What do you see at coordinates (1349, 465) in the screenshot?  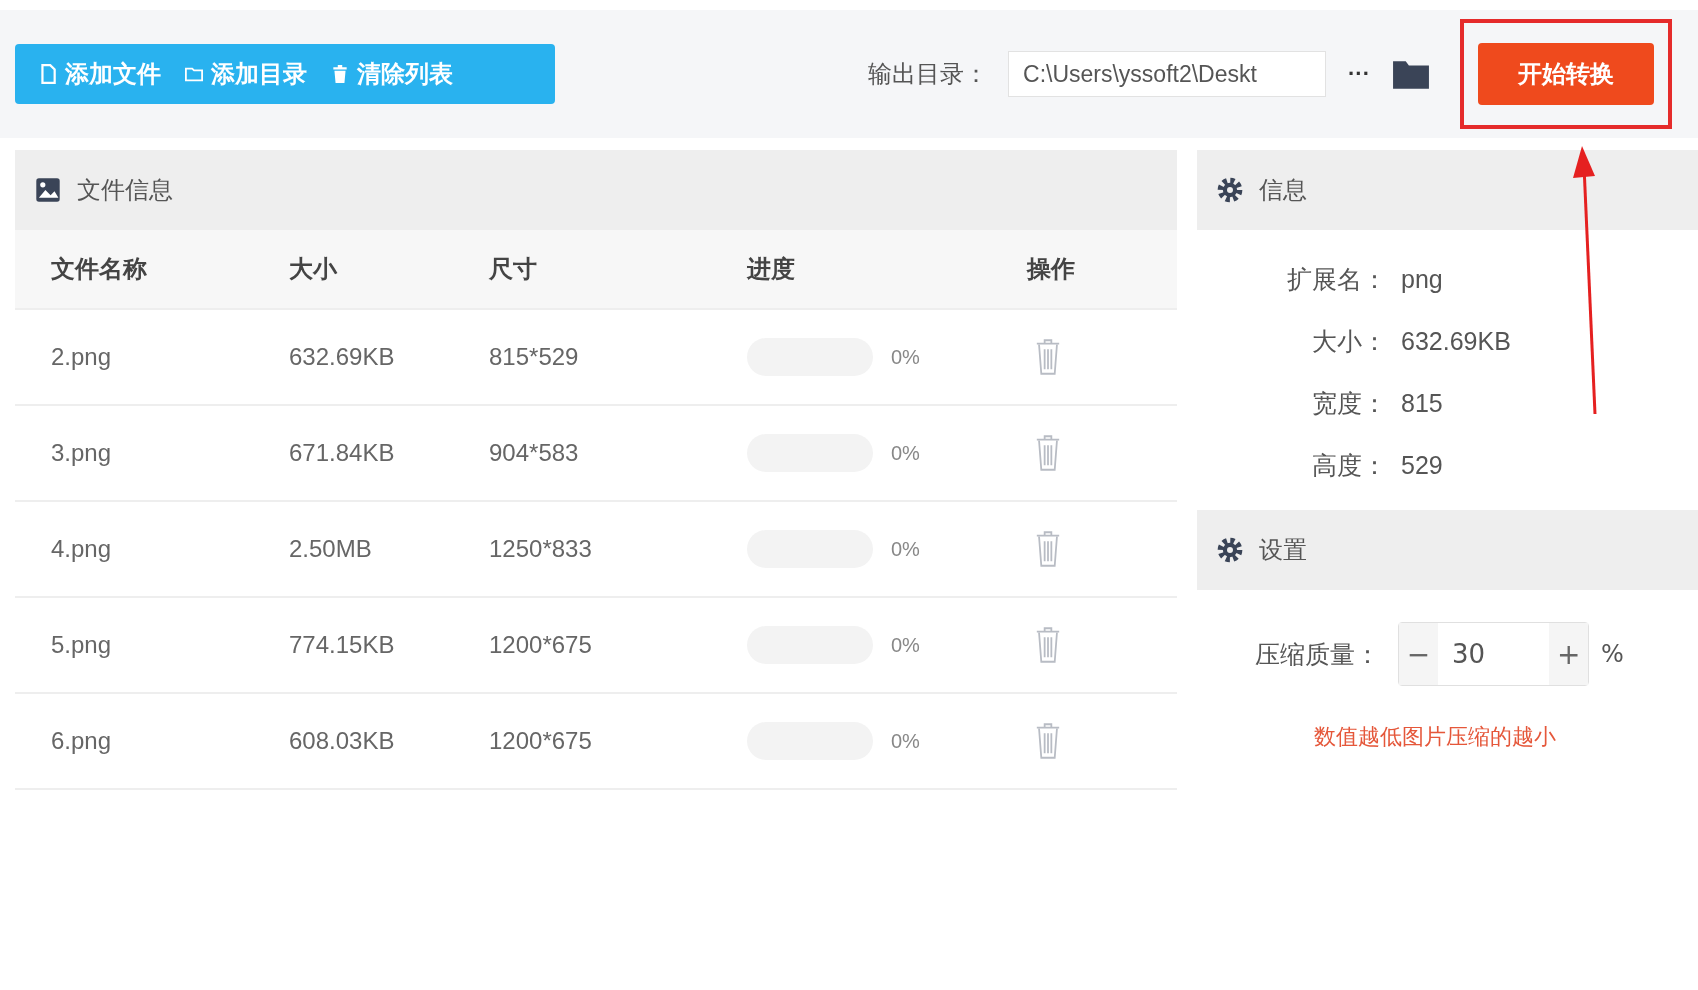 I see `field-label: 高度：` at bounding box center [1349, 465].